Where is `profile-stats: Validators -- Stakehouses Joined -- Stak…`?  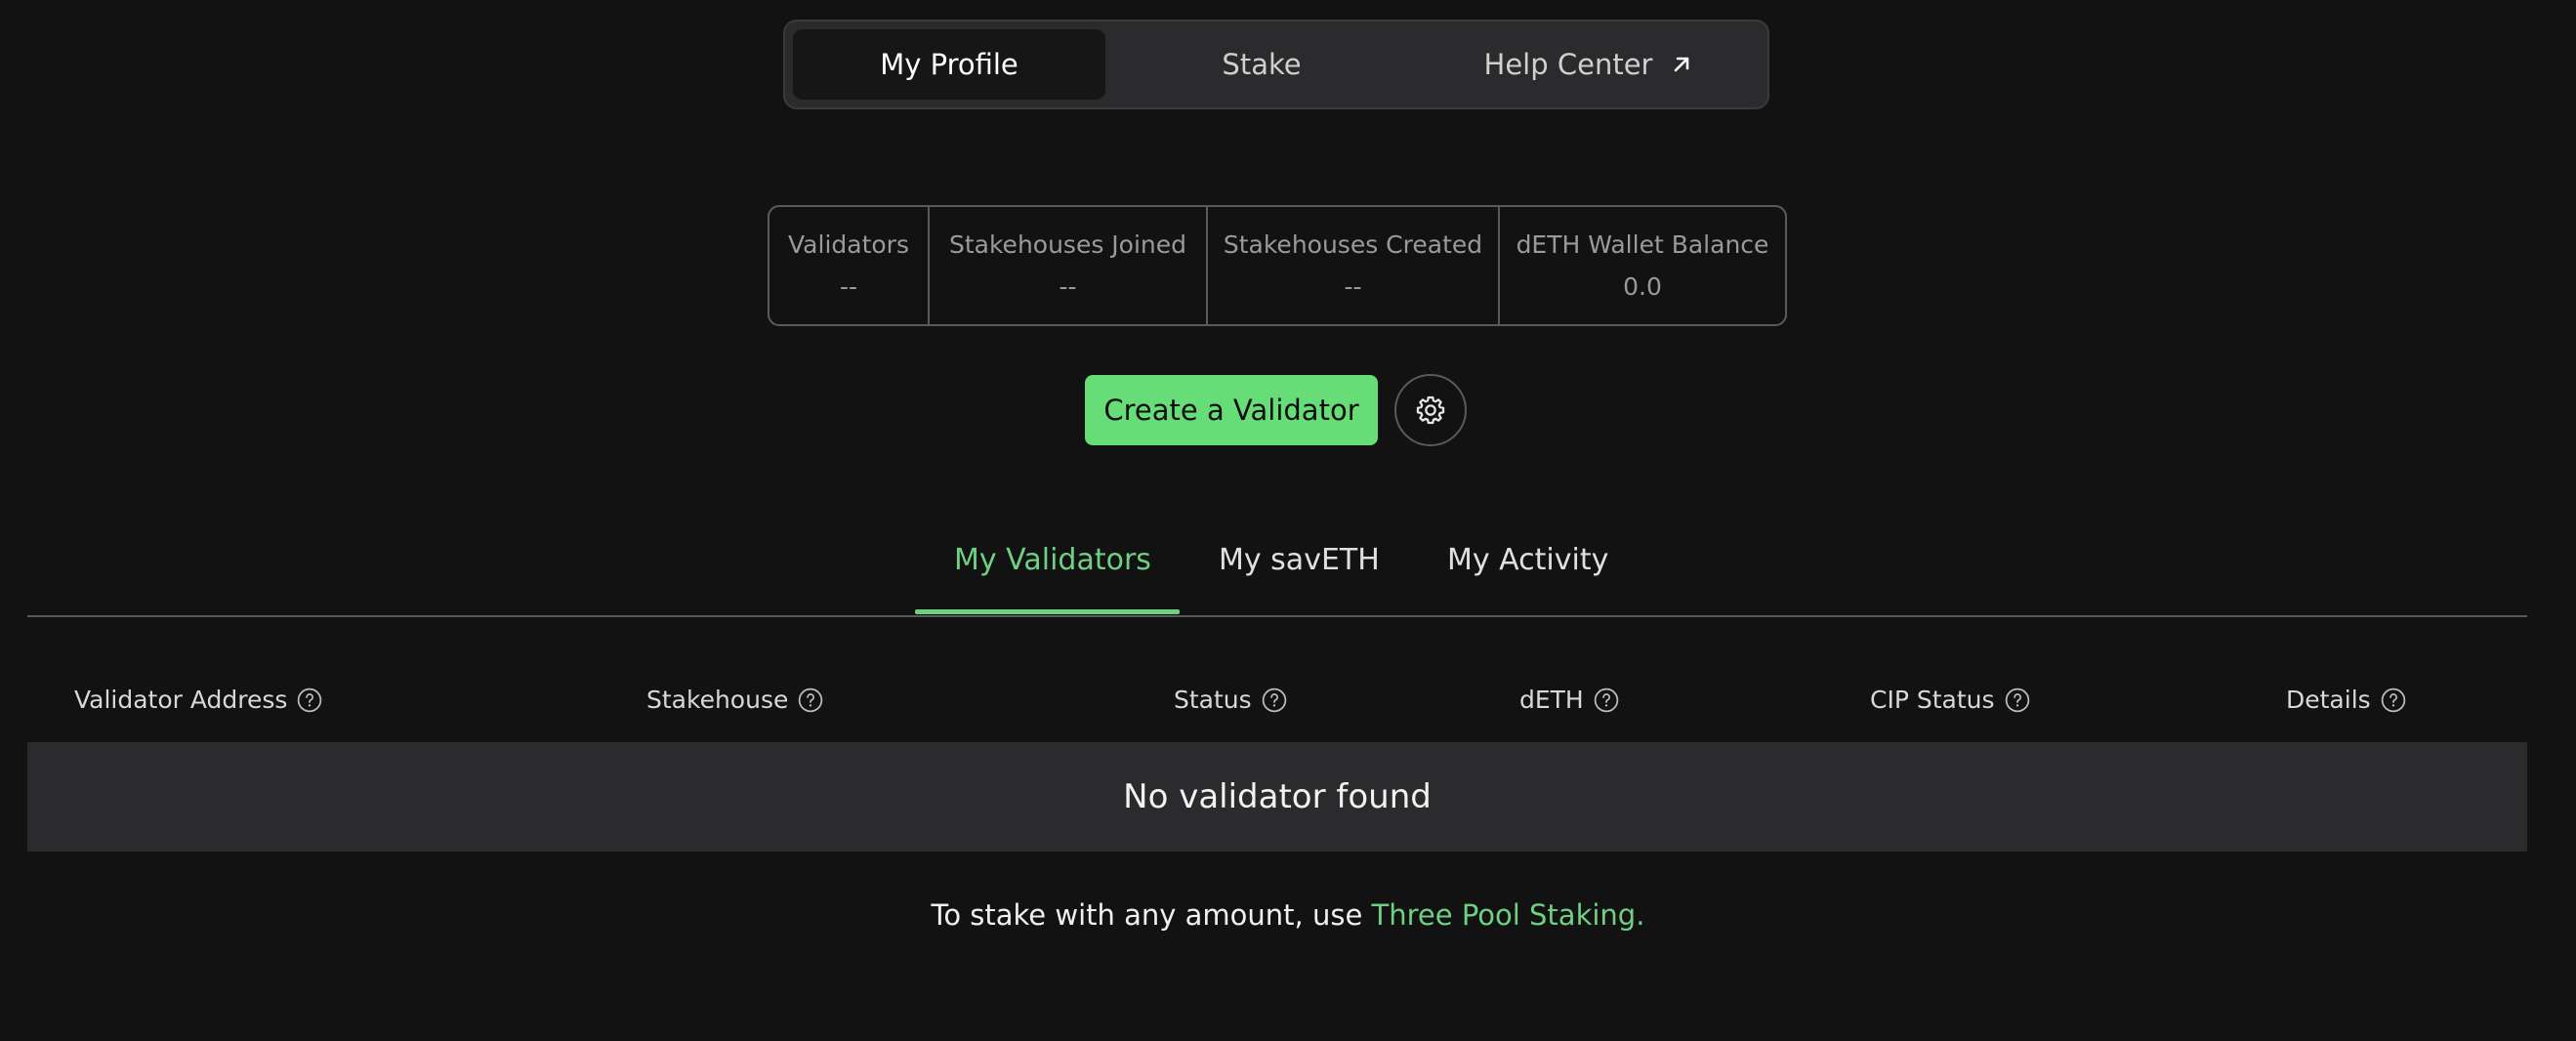
profile-stats: Validators -- Stakehouses Joined -- Stak… is located at coordinates (1277, 265).